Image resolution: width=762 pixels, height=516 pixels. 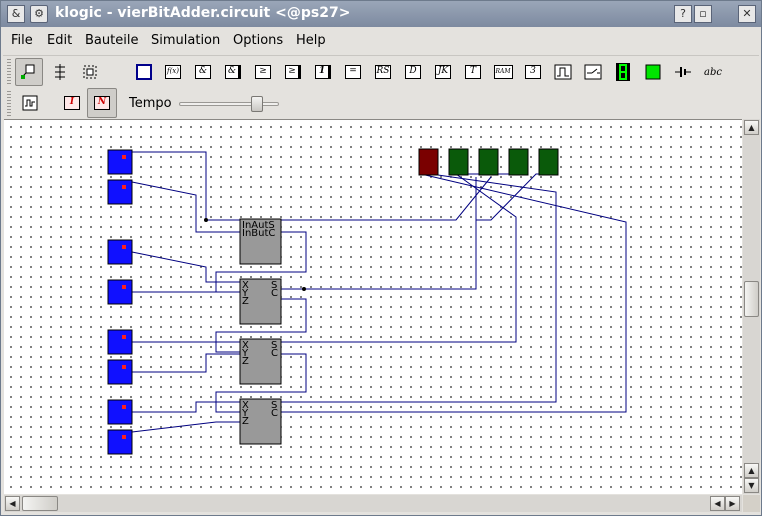 I want to click on adder-z-label: Z, so click(x=245, y=421).